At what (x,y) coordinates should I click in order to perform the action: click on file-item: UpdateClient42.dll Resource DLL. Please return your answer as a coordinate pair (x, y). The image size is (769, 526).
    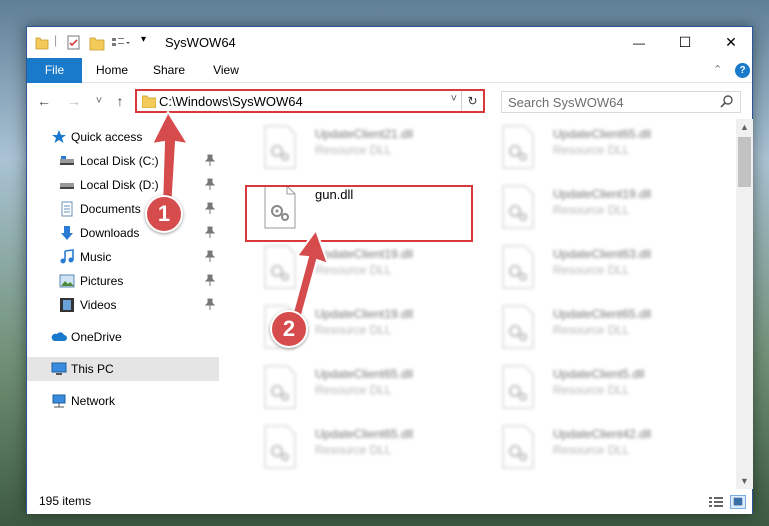
    Looking at the image, I should click on (596, 448).